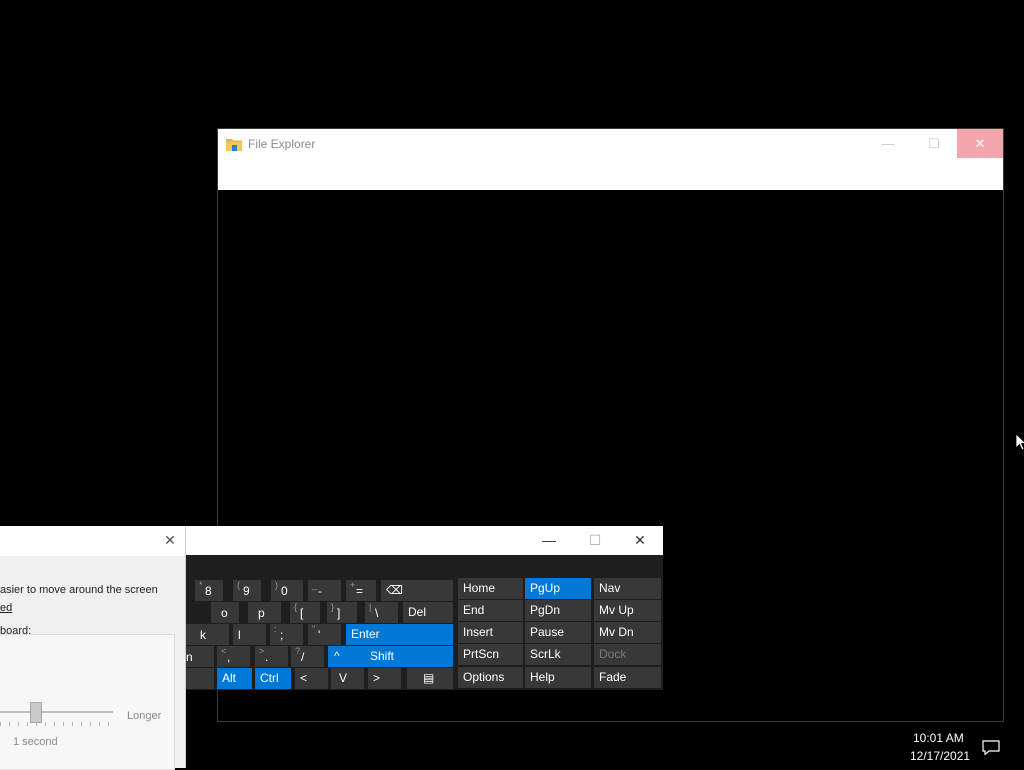  Describe the element at coordinates (144, 716) in the screenshot. I see `slider-max-label: Longer` at that location.